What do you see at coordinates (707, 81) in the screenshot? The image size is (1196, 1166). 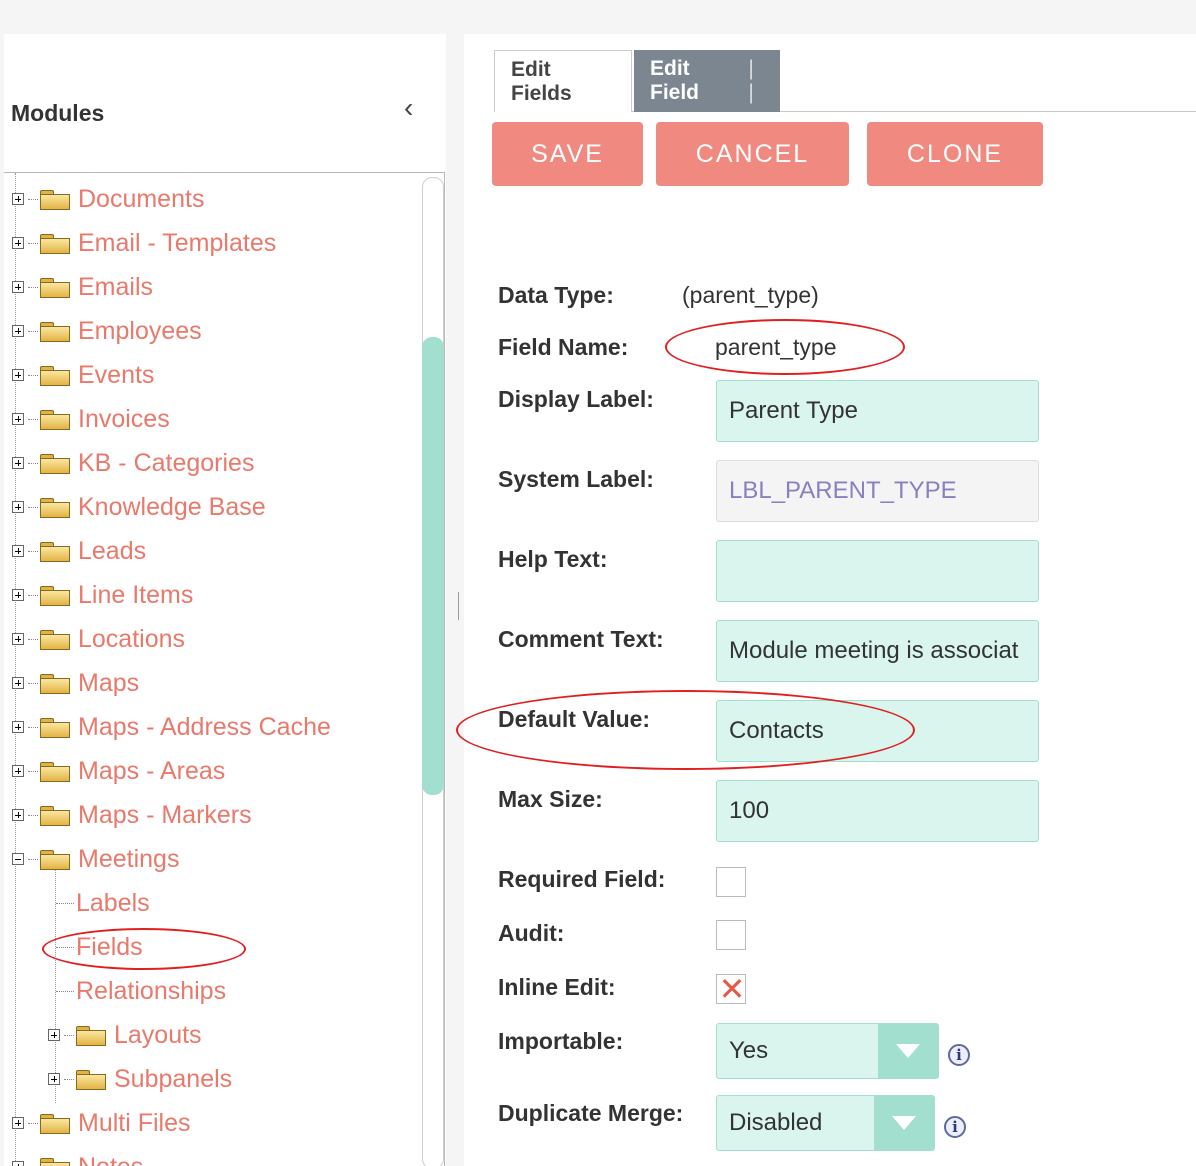 I see `tab-edit-field: Edit Field | |` at bounding box center [707, 81].